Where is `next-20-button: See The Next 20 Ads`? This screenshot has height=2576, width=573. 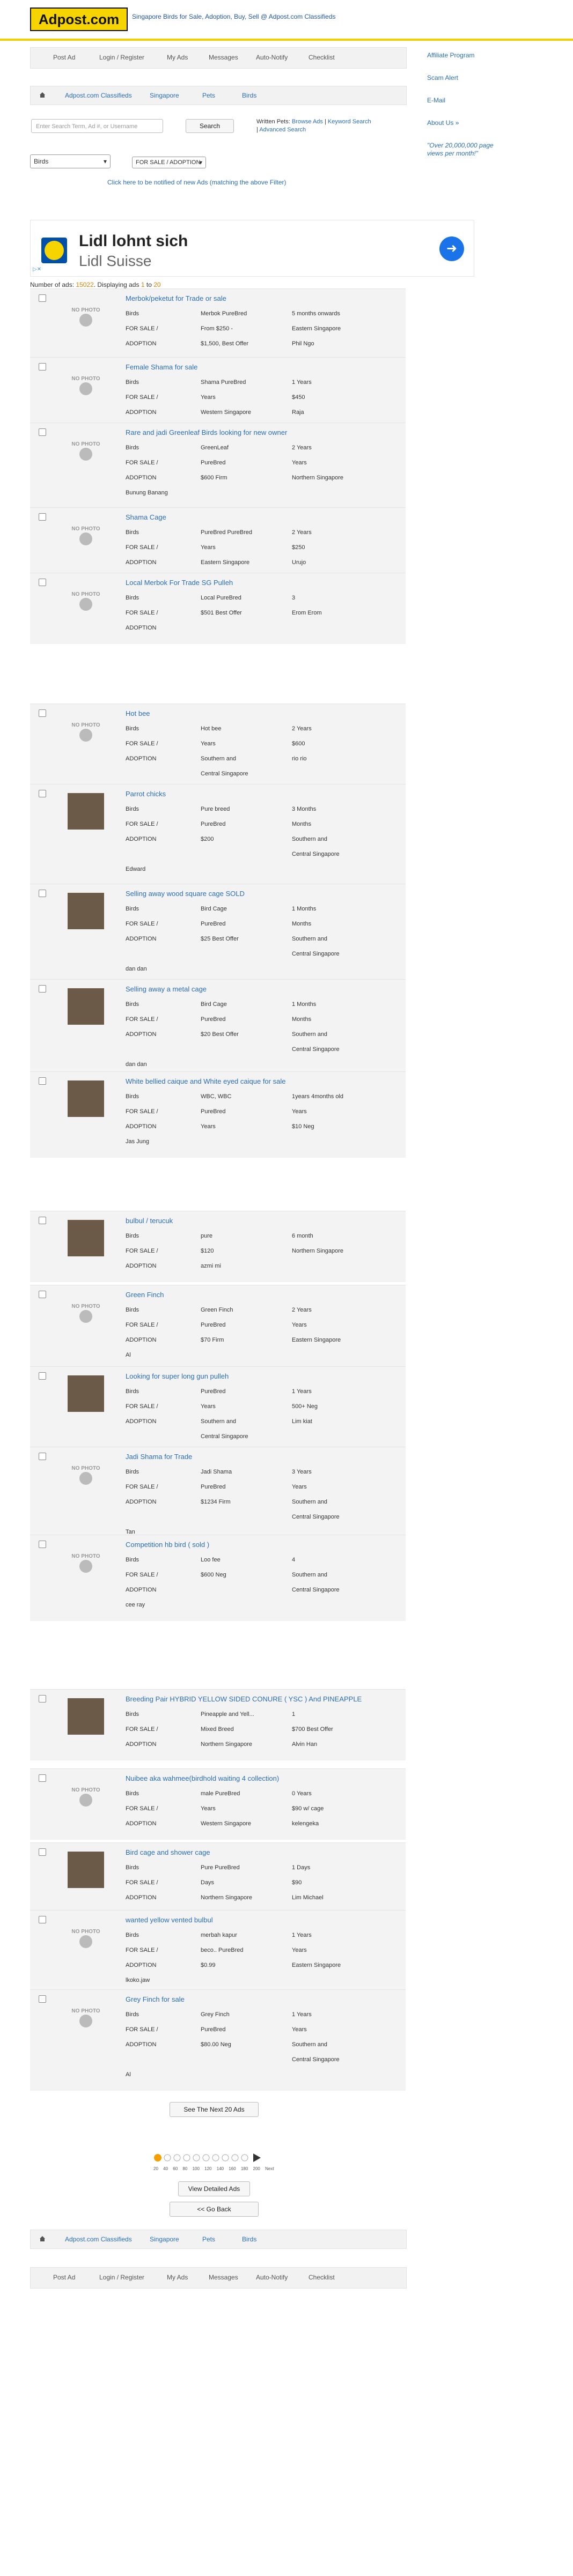
next-20-button: See The Next 20 Ads is located at coordinates (214, 2109).